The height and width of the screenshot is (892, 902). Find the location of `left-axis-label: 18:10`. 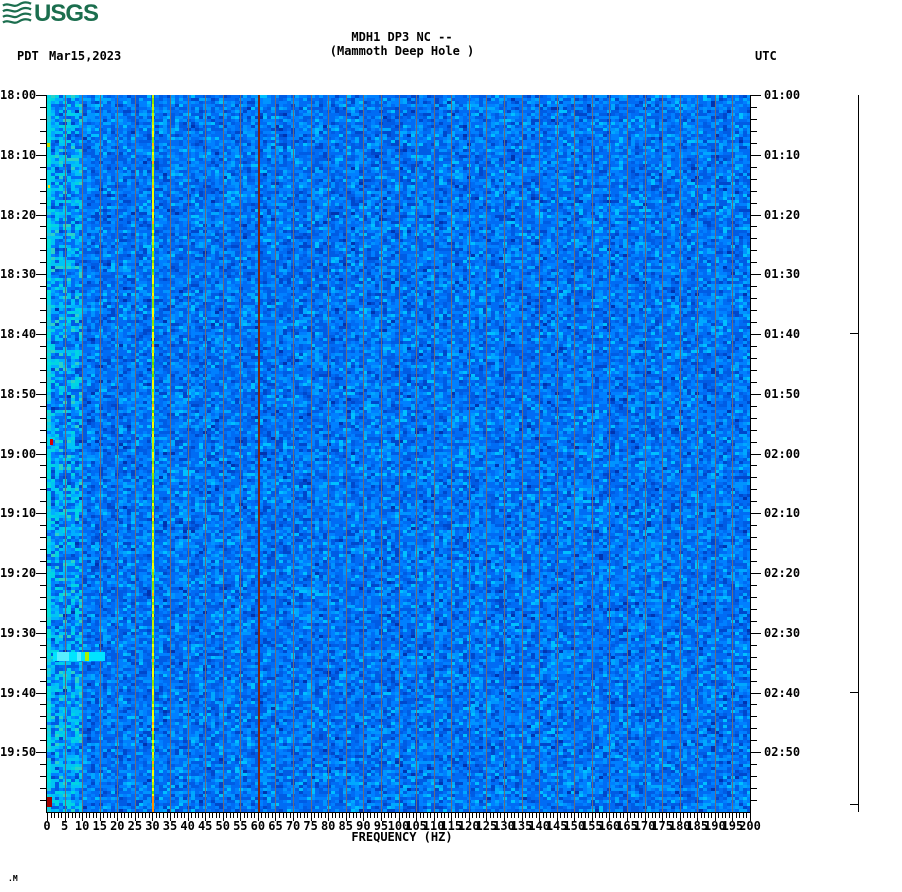

left-axis-label: 18:10 is located at coordinates (18, 154).